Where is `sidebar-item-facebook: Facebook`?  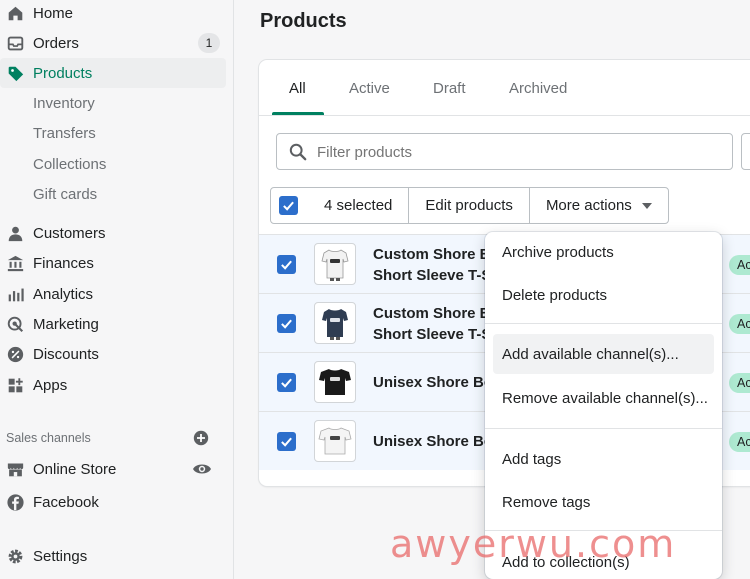
sidebar-item-facebook: Facebook is located at coordinates (113, 502).